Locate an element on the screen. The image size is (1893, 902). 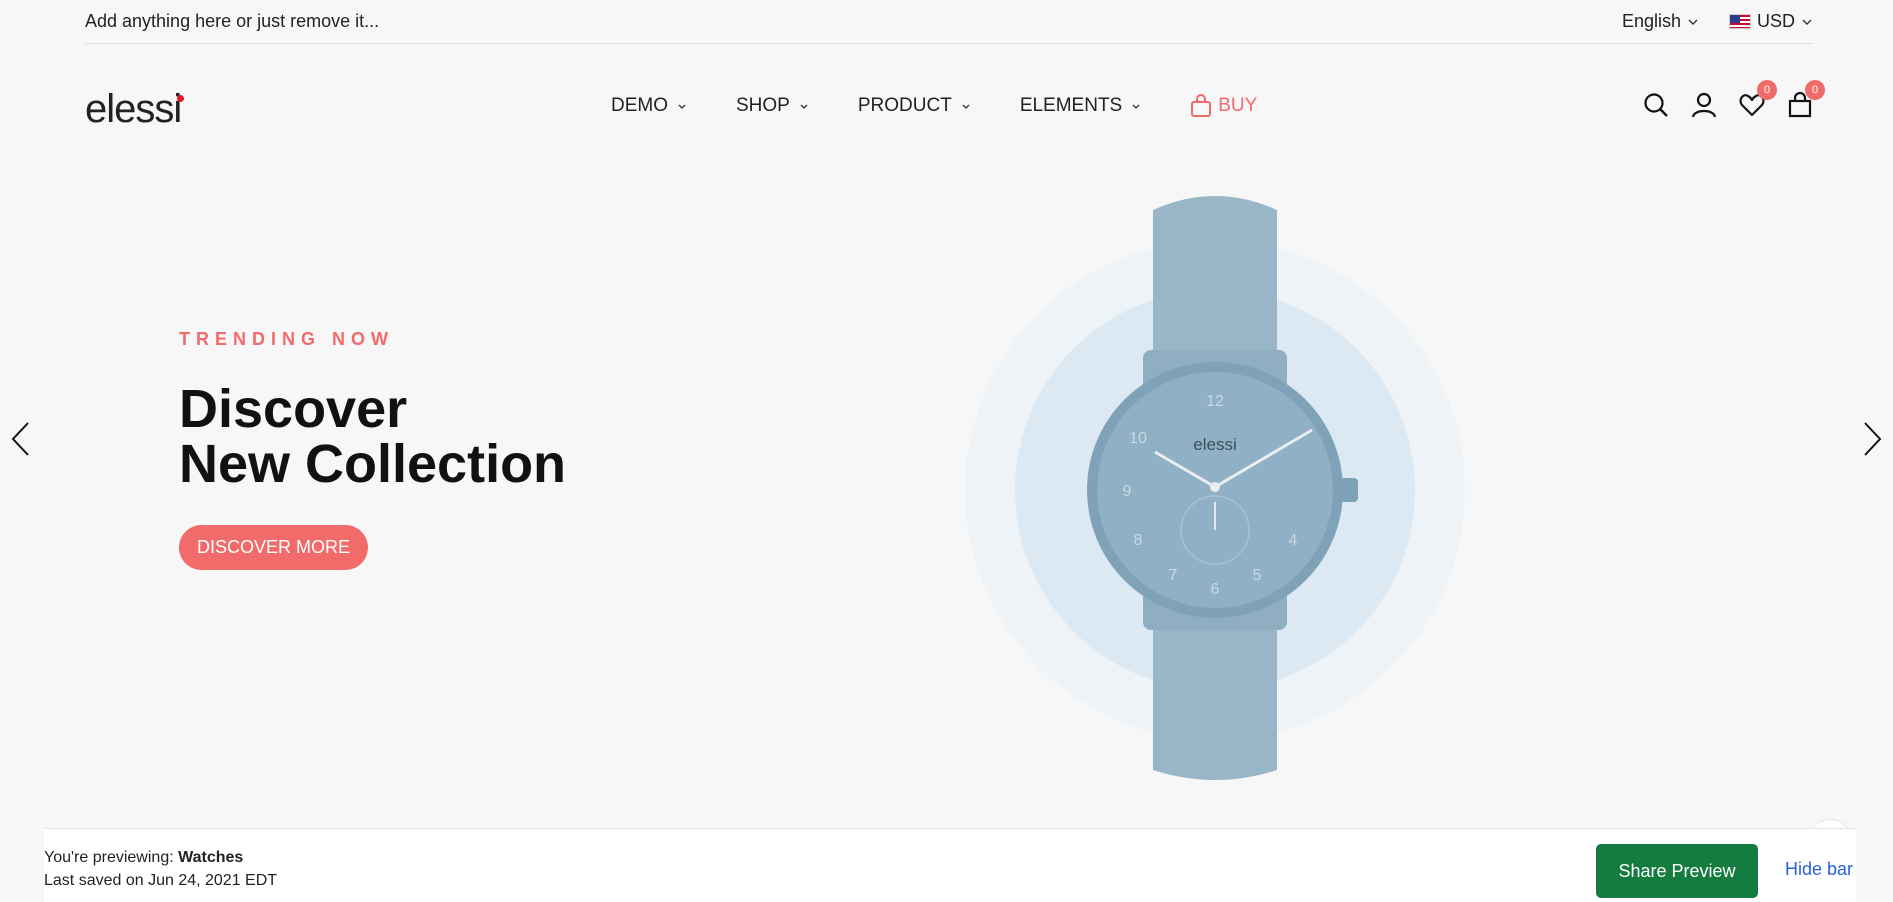
nav-label: ELEMENTS is located at coordinates (1071, 105).